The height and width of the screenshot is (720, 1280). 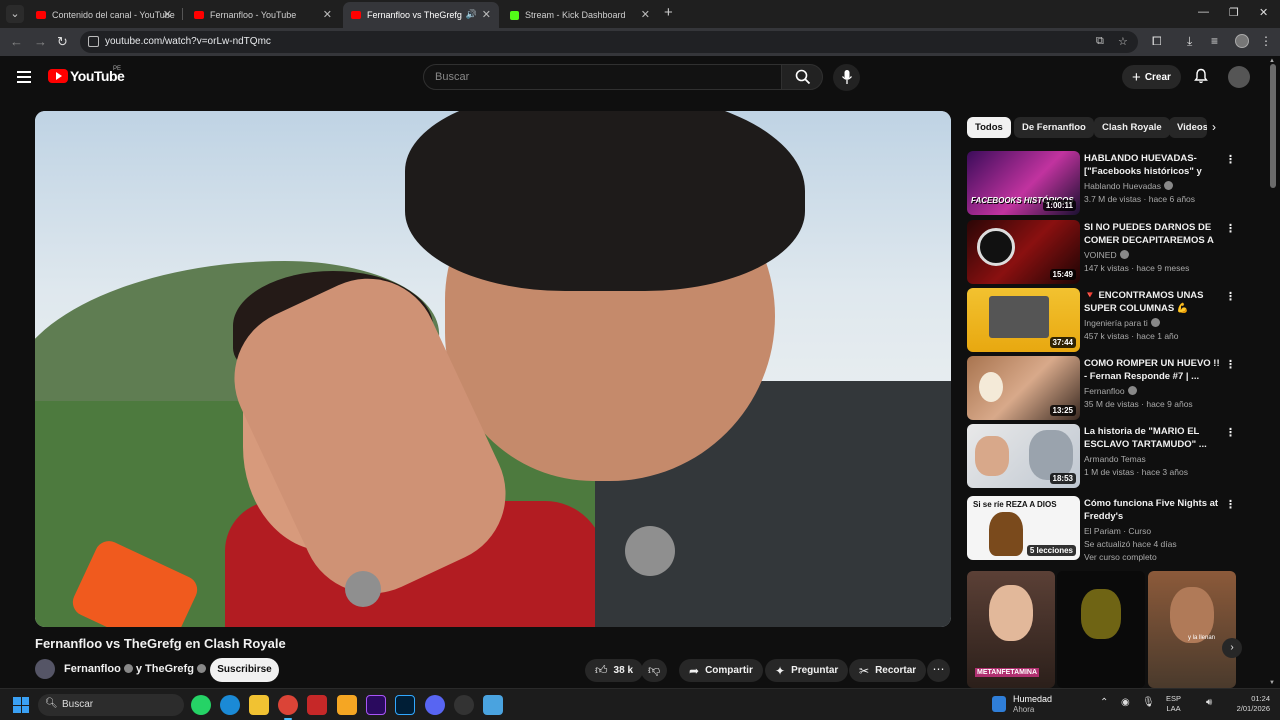 I want to click on app-a-icon, so click(x=347, y=705).